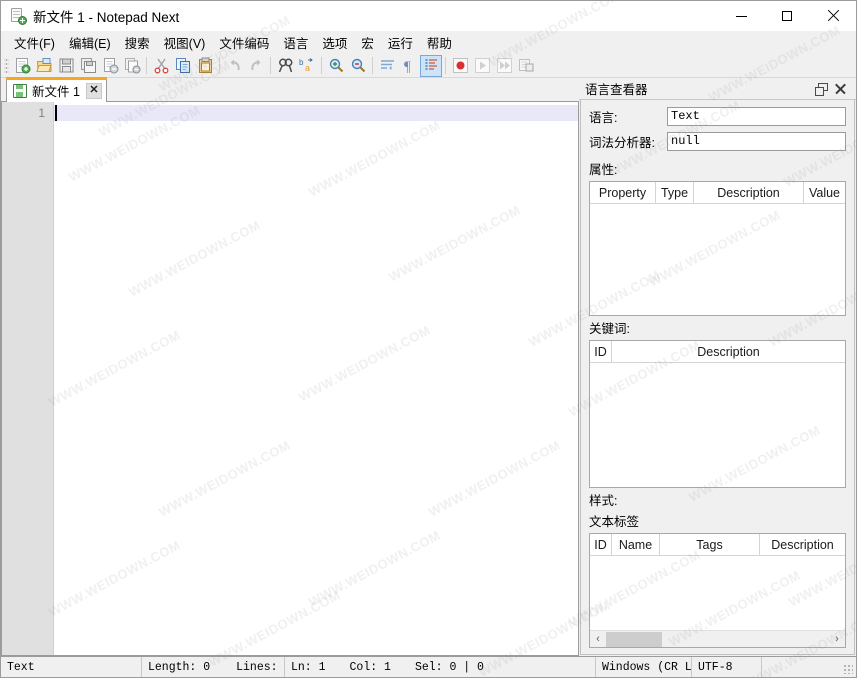 This screenshot has width=857, height=678. I want to click on open-file-button, so click(44, 66).